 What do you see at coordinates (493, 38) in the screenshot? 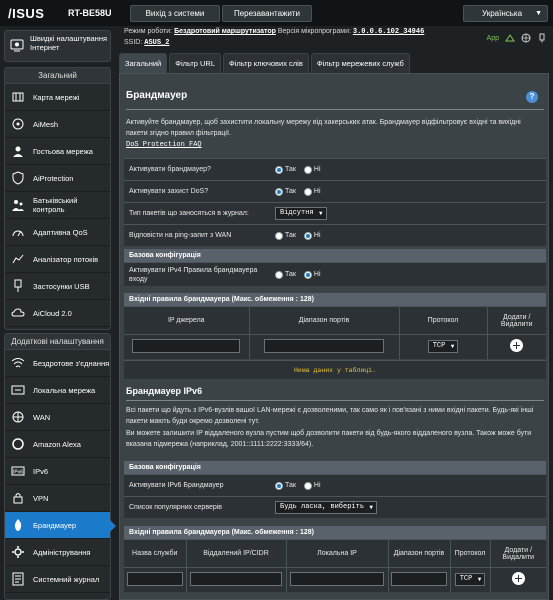
I see `app-link: App` at bounding box center [493, 38].